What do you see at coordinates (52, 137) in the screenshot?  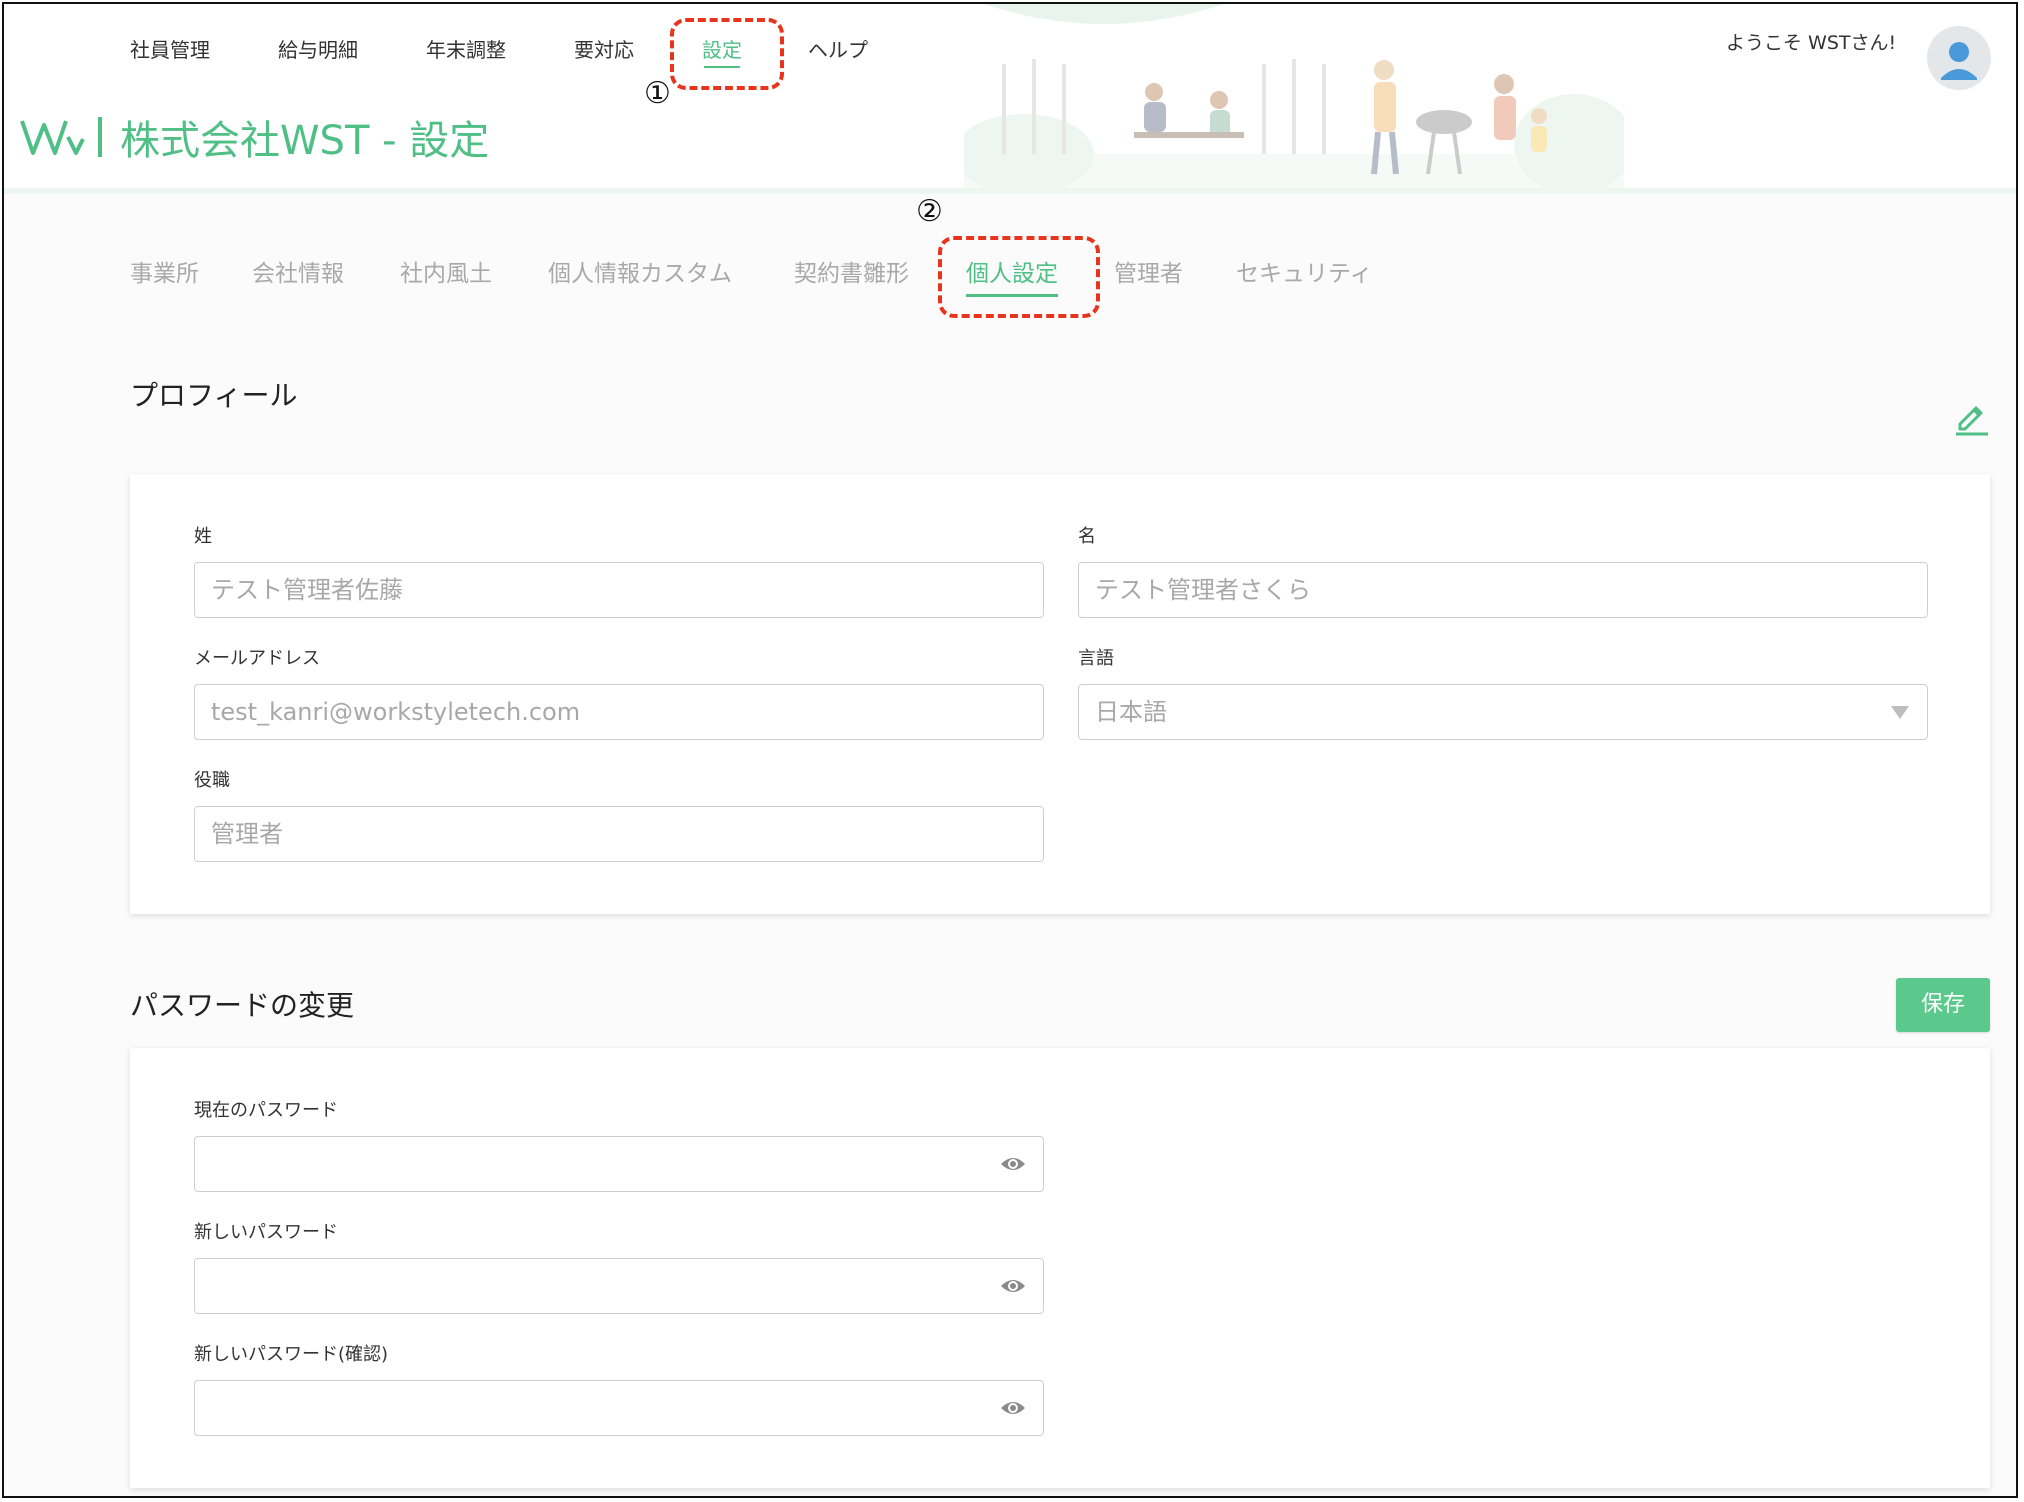 I see `company-logo-icon` at bounding box center [52, 137].